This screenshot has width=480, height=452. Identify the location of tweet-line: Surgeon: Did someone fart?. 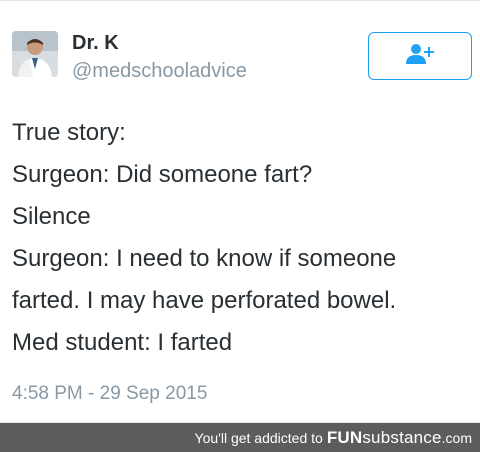
(162, 174).